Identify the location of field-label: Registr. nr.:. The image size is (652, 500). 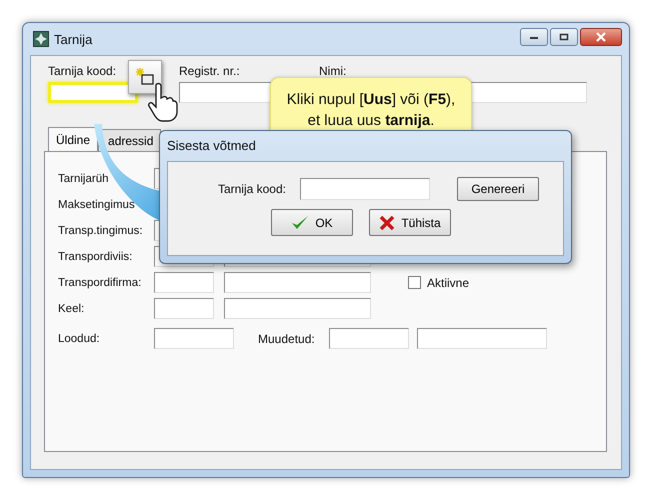
(209, 71).